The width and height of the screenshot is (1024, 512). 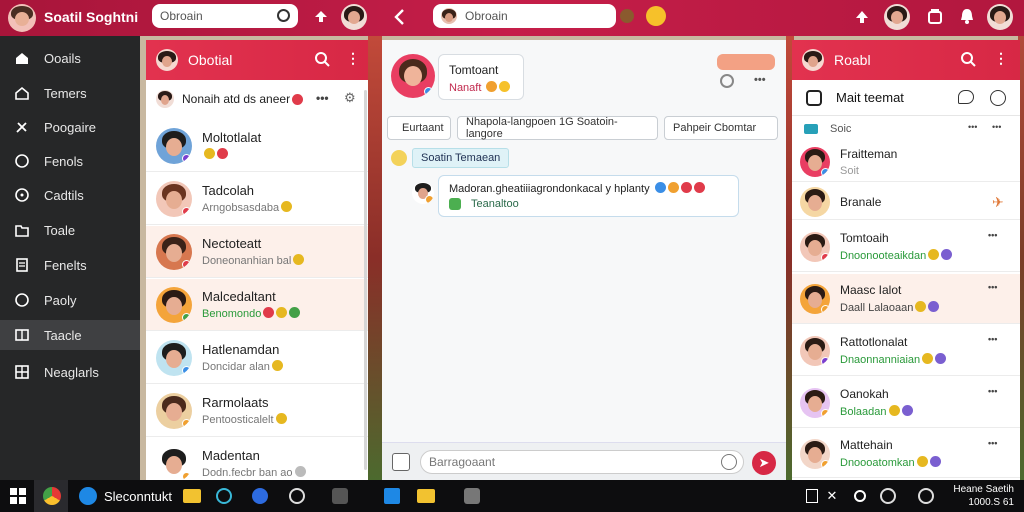 I want to click on contact-list-item: Fraitteman Soit, so click(x=906, y=162).